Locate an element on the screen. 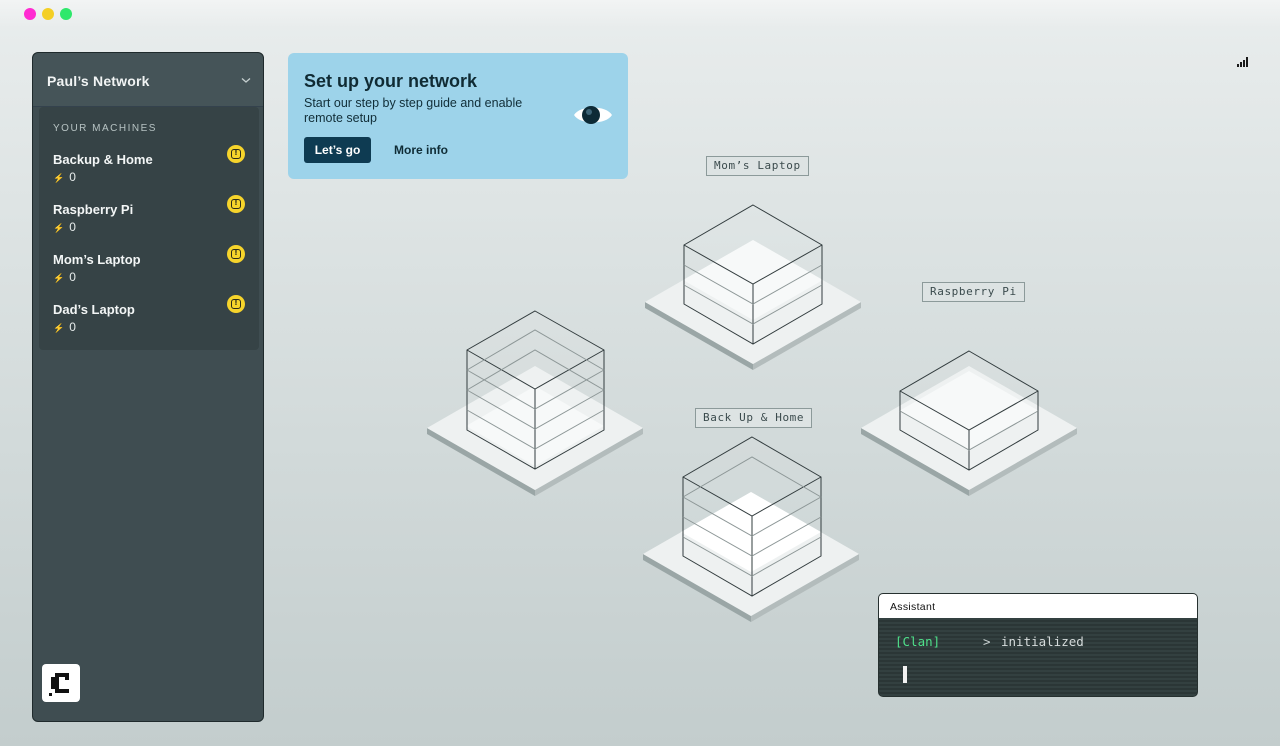 The height and width of the screenshot is (746, 1280). assistant-title: Assistant is located at coordinates (1038, 606).